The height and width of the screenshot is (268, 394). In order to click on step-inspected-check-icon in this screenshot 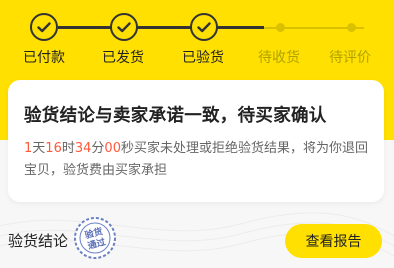, I will do `click(204, 27)`.